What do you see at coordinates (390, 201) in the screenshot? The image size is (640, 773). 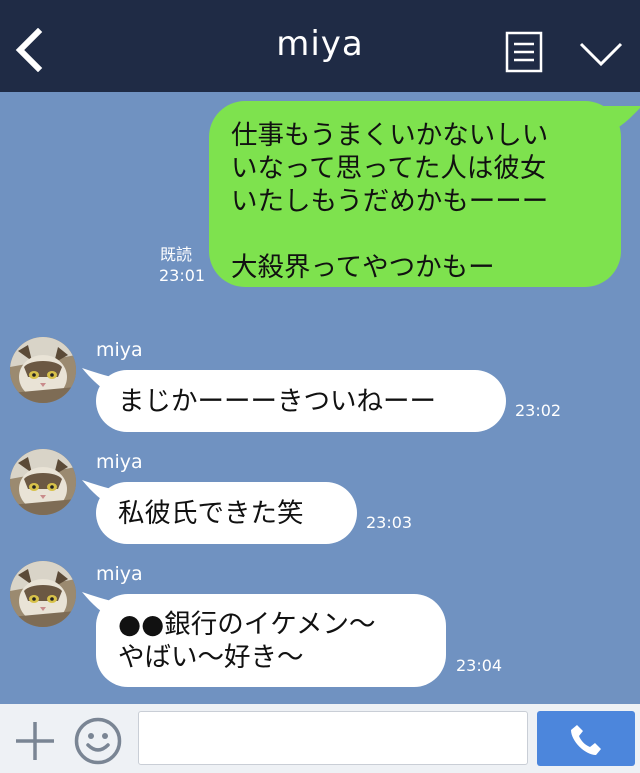 I see `sent-message-line: いたしもうだめかもーーー` at bounding box center [390, 201].